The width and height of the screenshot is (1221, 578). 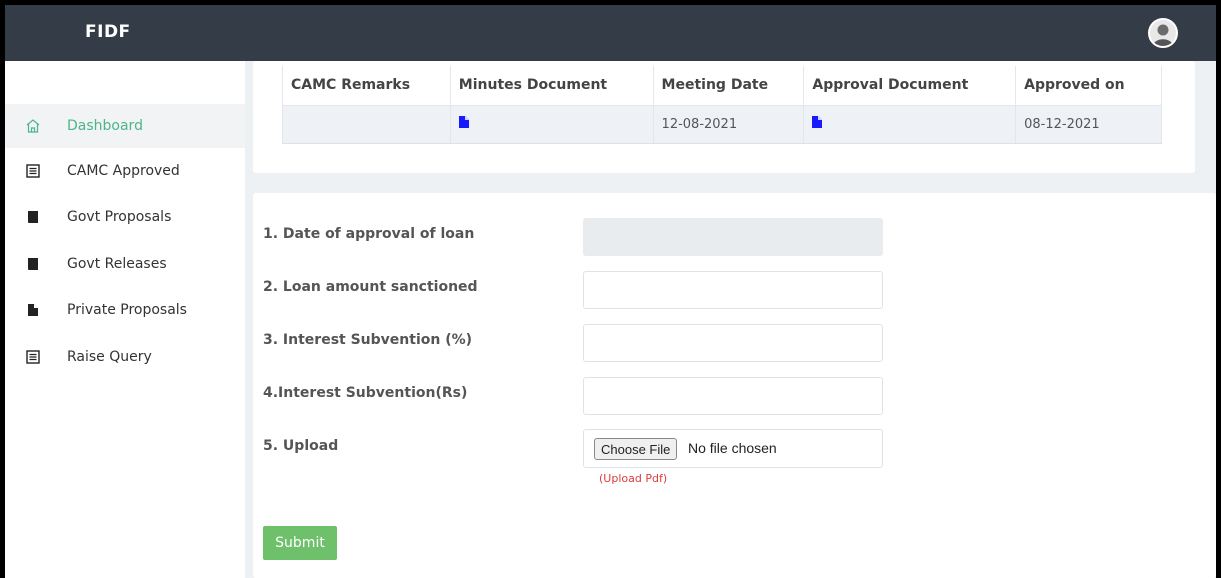 What do you see at coordinates (910, 86) in the screenshot?
I see `column-header-approval-document: Approval Document` at bounding box center [910, 86].